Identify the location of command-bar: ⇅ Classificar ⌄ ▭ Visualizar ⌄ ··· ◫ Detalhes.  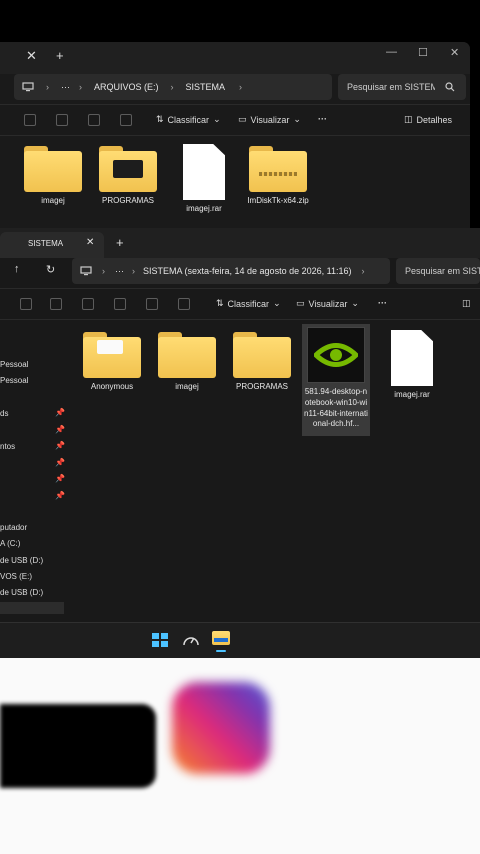
(235, 120).